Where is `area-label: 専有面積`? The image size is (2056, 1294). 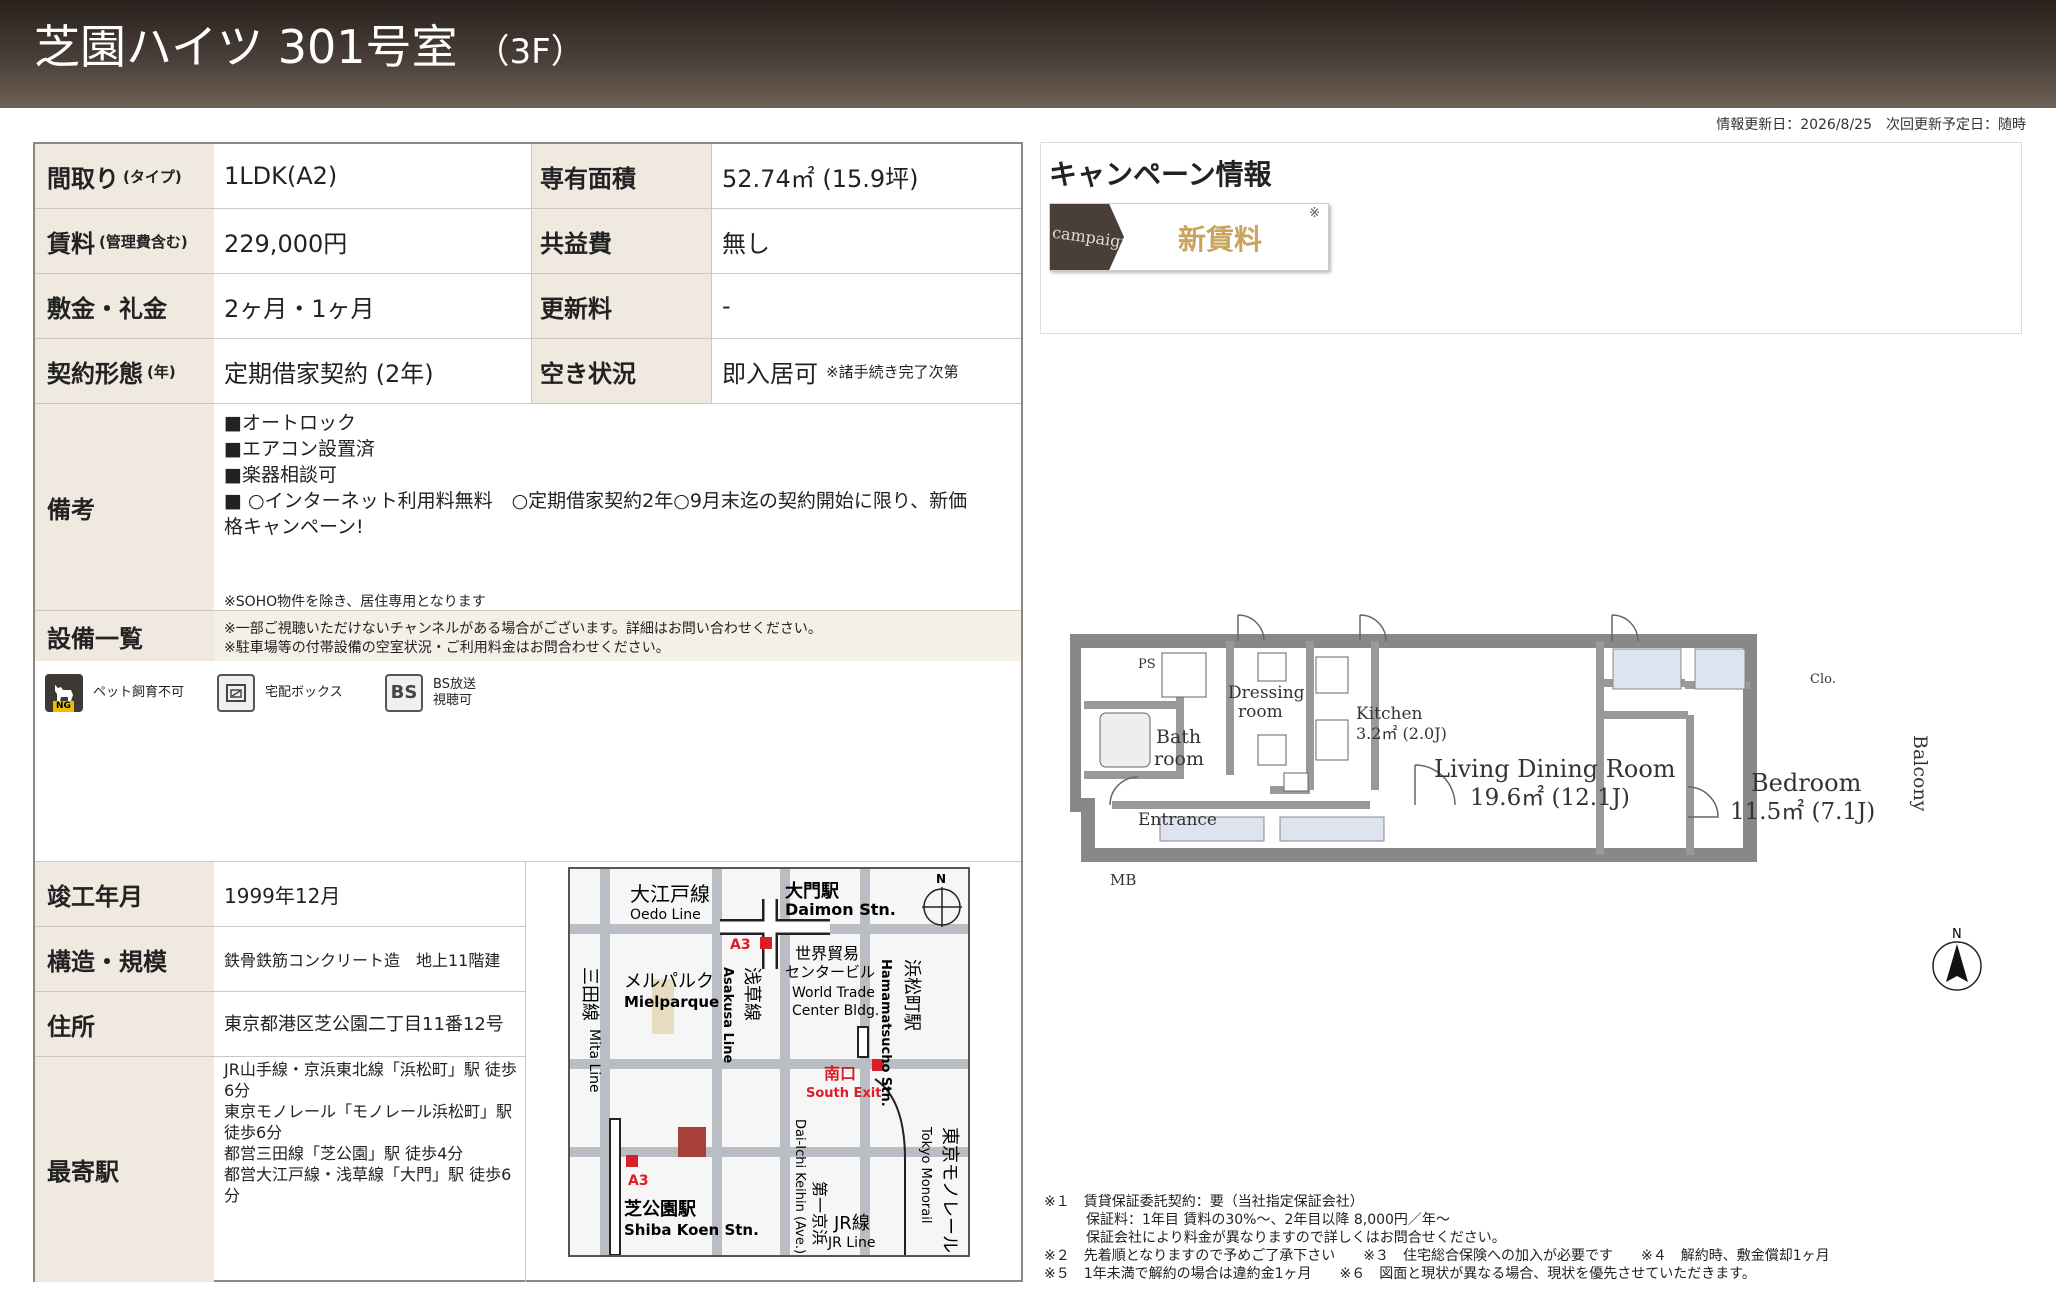 area-label: 専有面積 is located at coordinates (621, 176).